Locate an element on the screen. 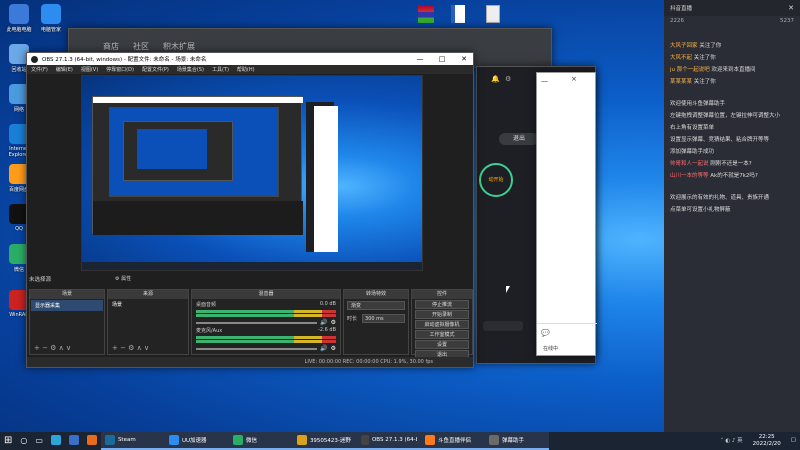 The image size is (800, 450). taskbar-app-label: UU加速器 is located at coordinates (194, 441).